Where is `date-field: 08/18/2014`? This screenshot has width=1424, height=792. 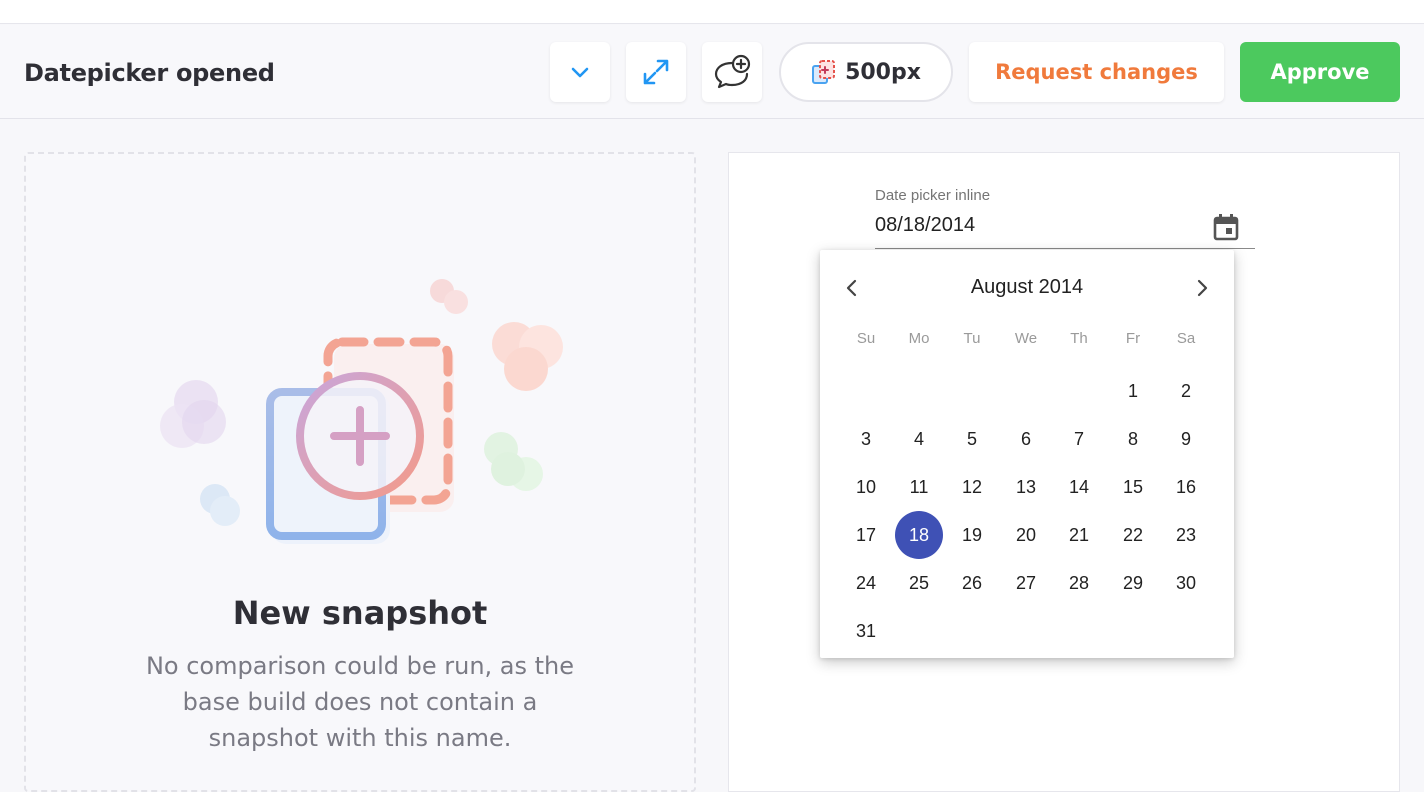
date-field: 08/18/2014 is located at coordinates (1065, 230).